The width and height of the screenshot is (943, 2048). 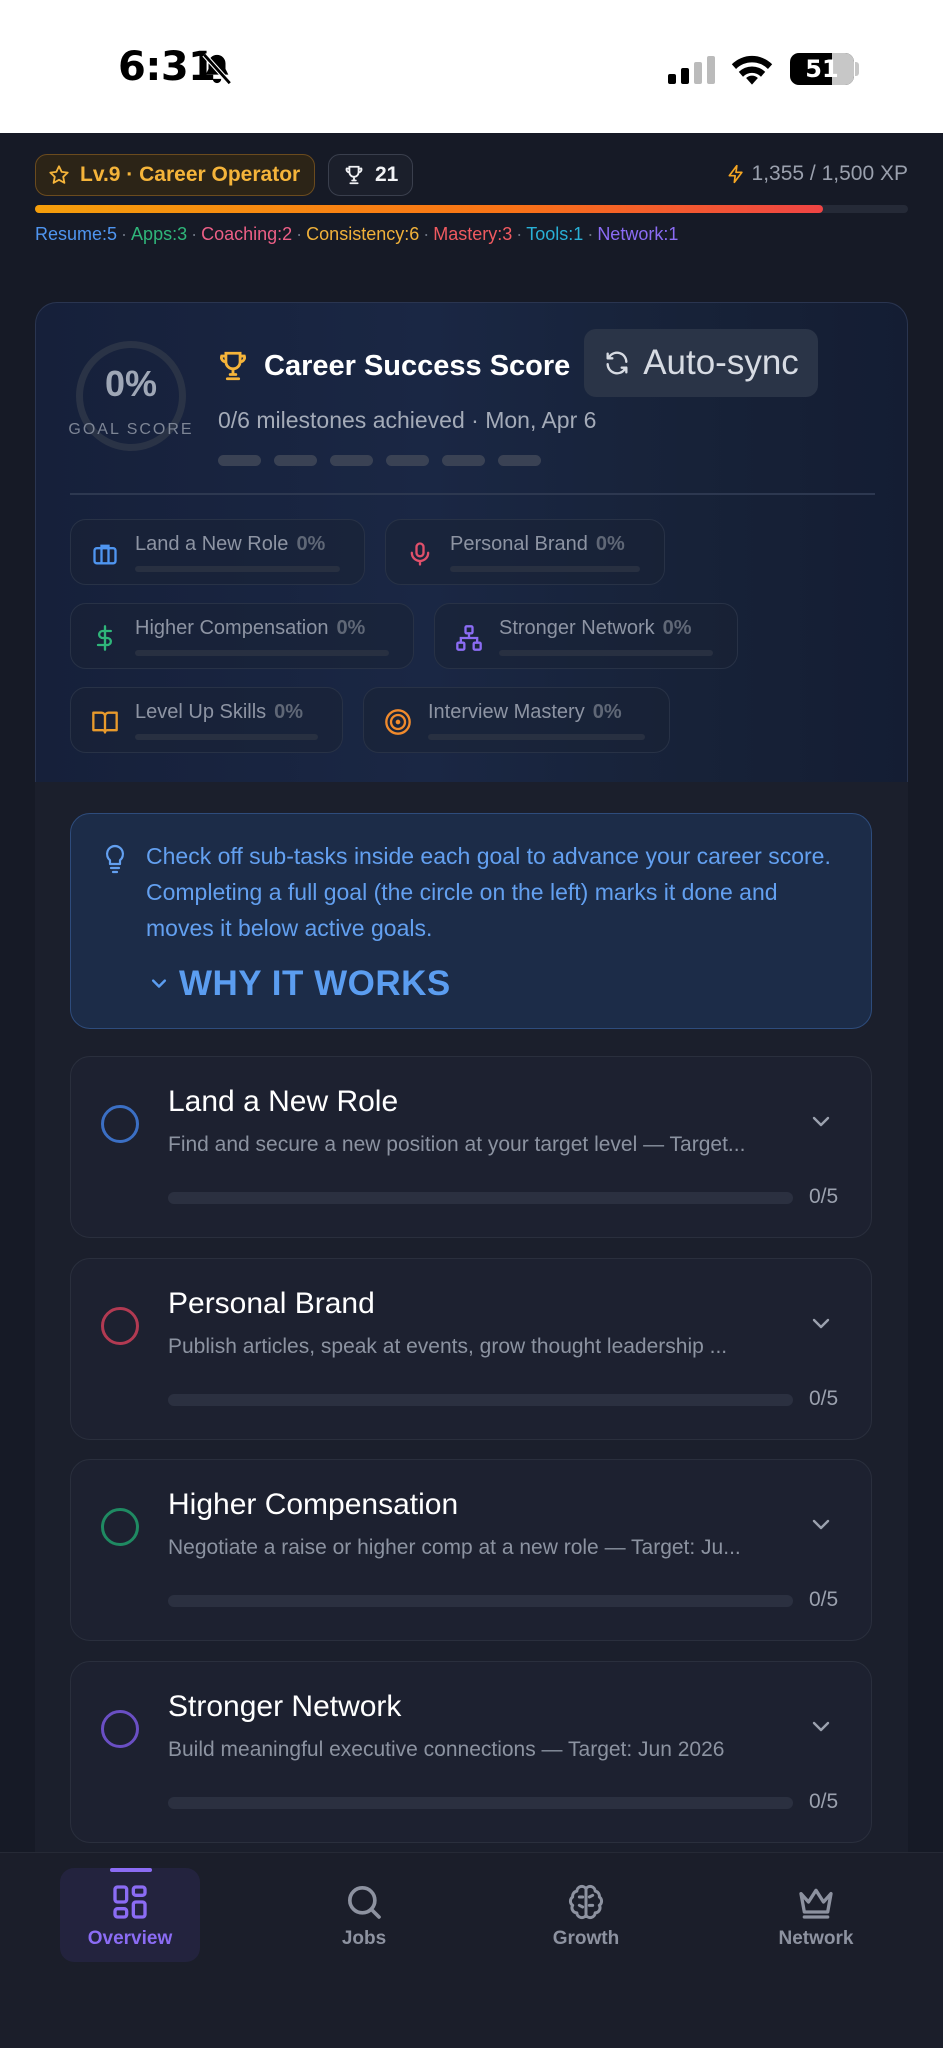 What do you see at coordinates (130, 1915) in the screenshot?
I see `nav-overview: Overview` at bounding box center [130, 1915].